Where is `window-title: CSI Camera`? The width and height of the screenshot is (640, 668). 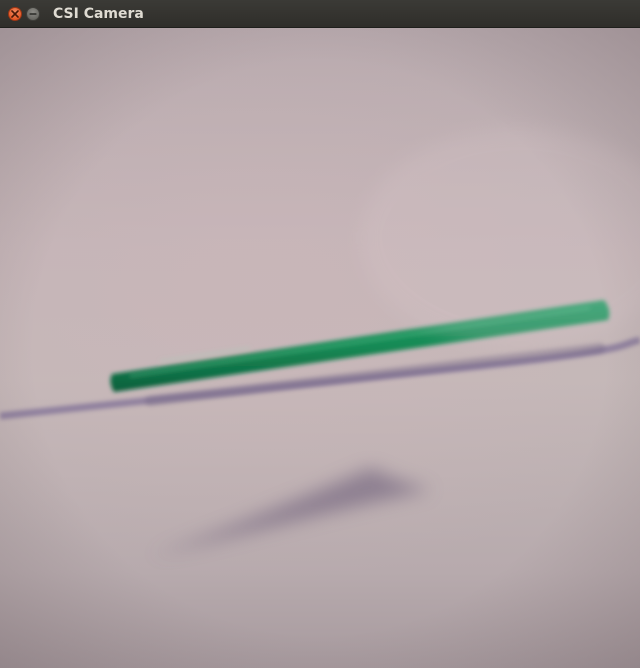 window-title: CSI Camera is located at coordinates (98, 14).